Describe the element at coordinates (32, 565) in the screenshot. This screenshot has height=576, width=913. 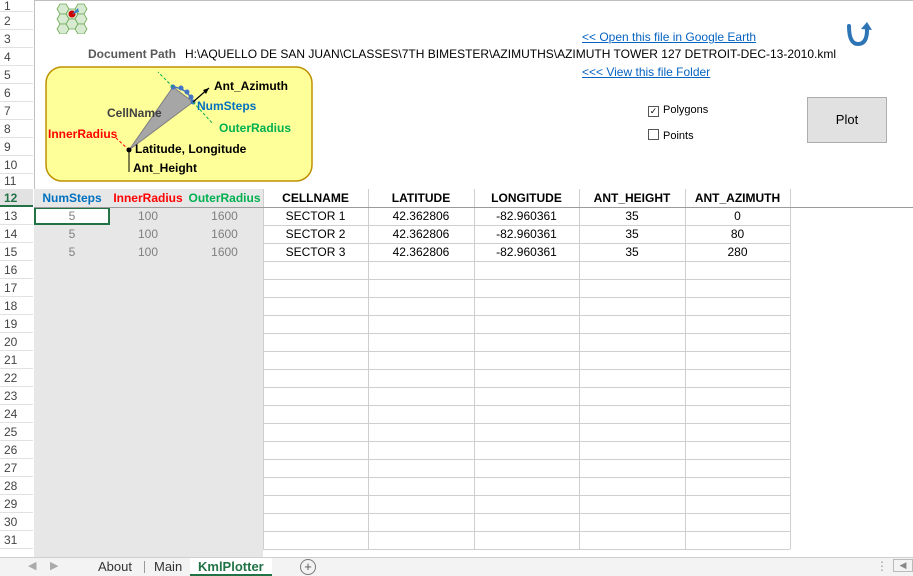
I see `scroll-left-icon: ◀` at that location.